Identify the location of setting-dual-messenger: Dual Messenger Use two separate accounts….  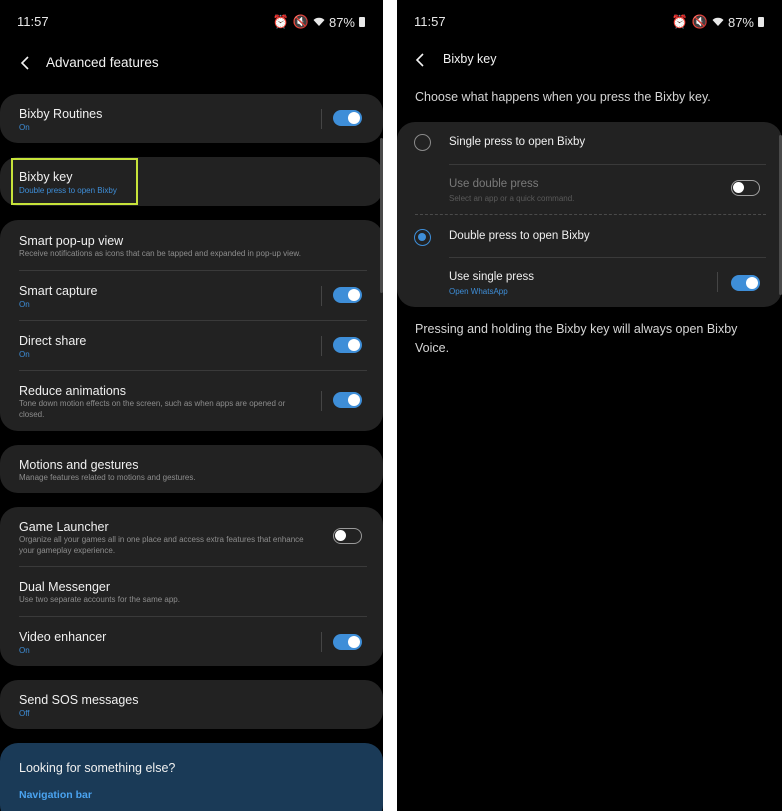
(191, 591).